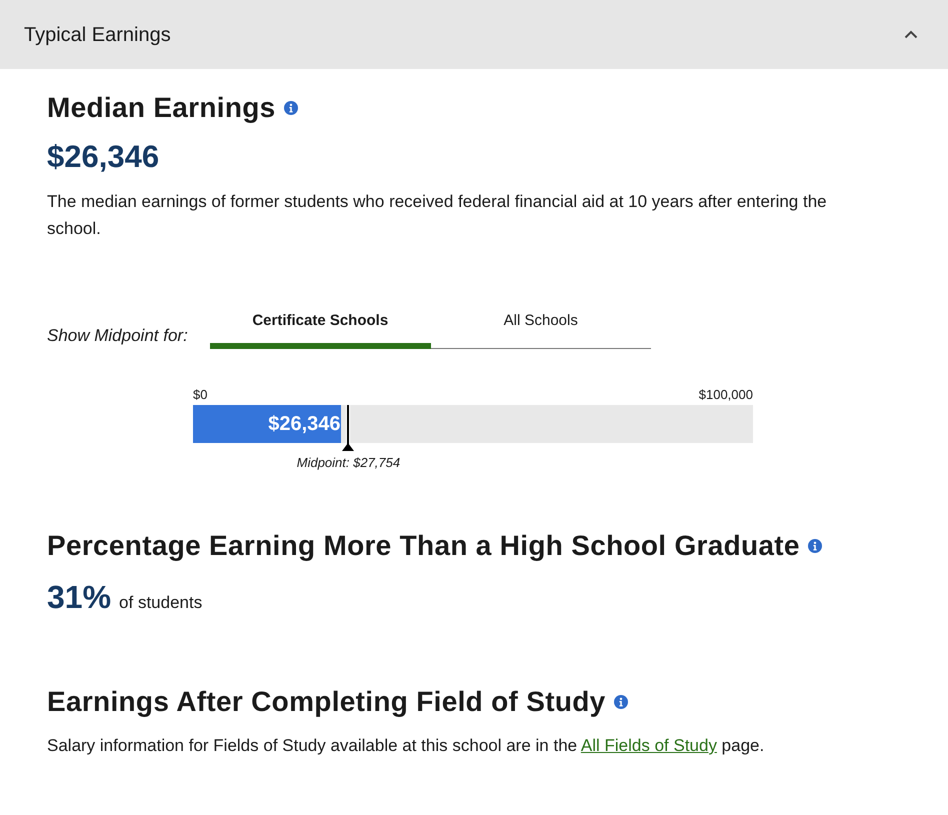 The height and width of the screenshot is (815, 948). What do you see at coordinates (911, 34) in the screenshot?
I see `chevron-up-icon` at bounding box center [911, 34].